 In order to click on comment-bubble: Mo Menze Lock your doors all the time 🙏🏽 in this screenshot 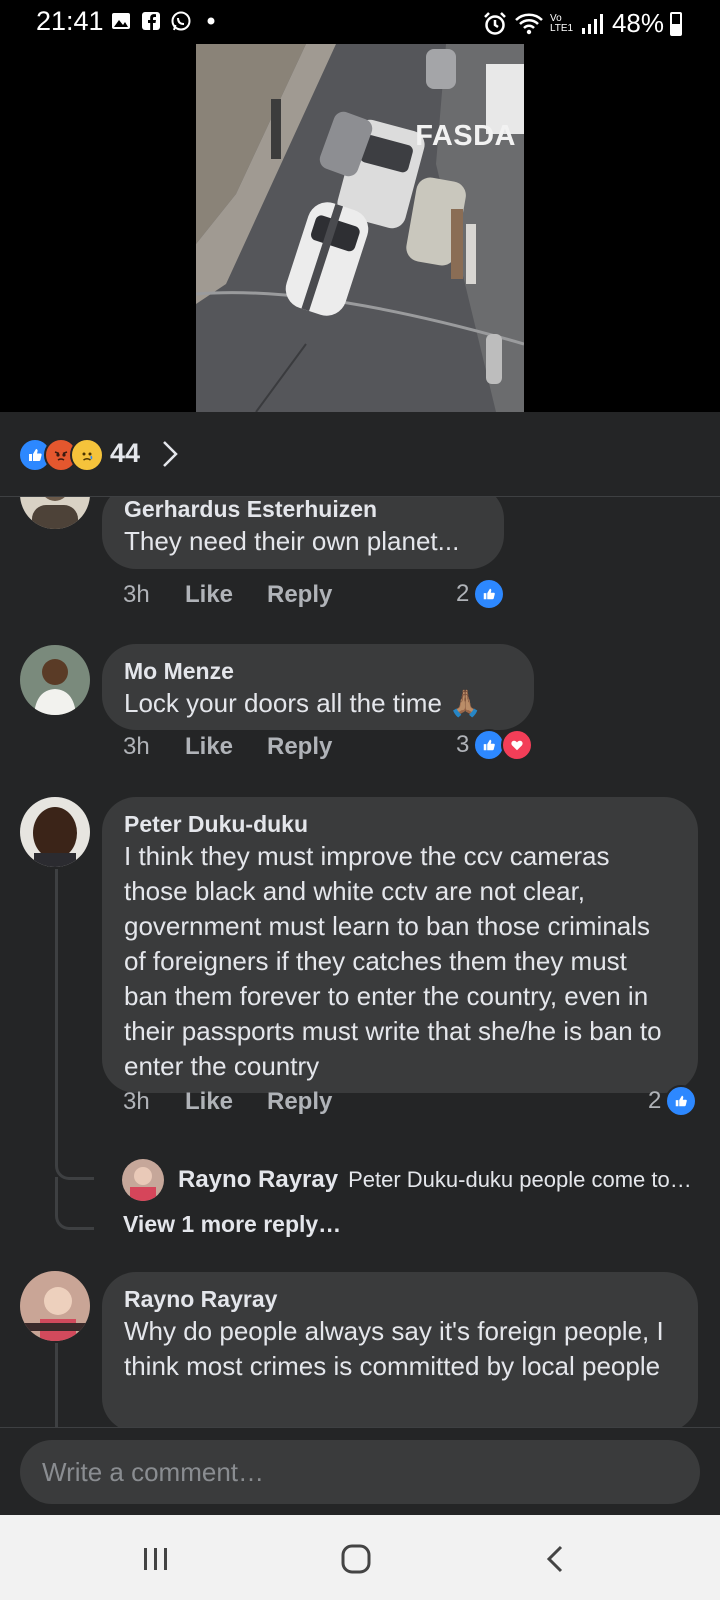, I will do `click(318, 687)`.